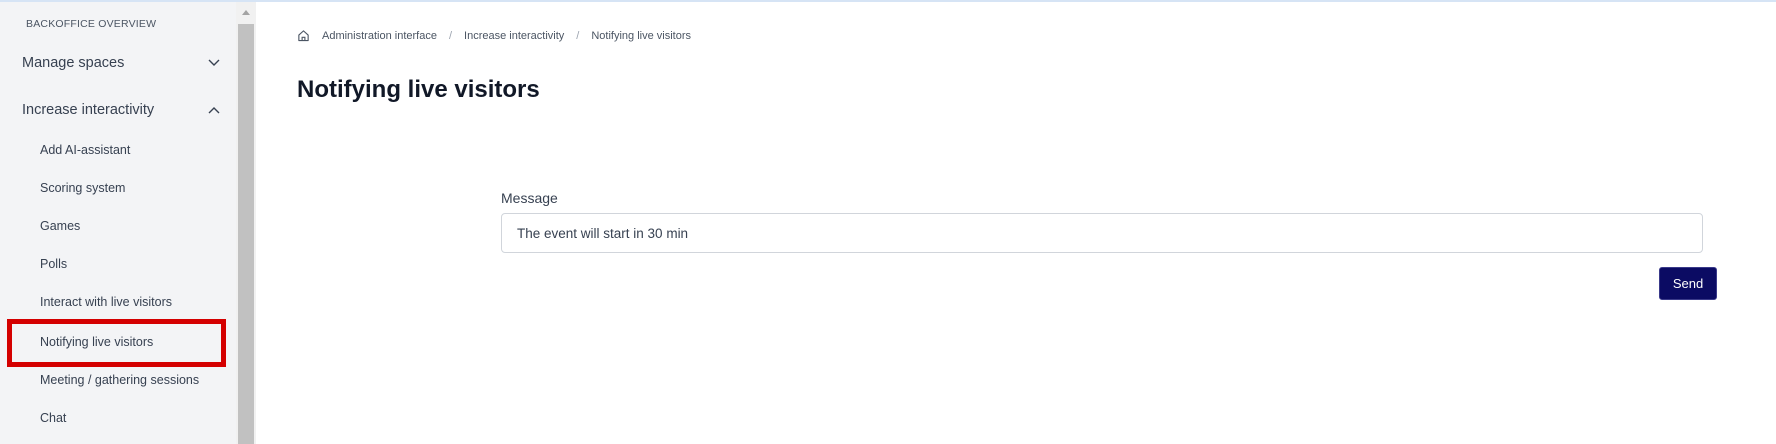 Image resolution: width=1776 pixels, height=444 pixels. I want to click on sidebar-item-polls: Polls, so click(53, 264).